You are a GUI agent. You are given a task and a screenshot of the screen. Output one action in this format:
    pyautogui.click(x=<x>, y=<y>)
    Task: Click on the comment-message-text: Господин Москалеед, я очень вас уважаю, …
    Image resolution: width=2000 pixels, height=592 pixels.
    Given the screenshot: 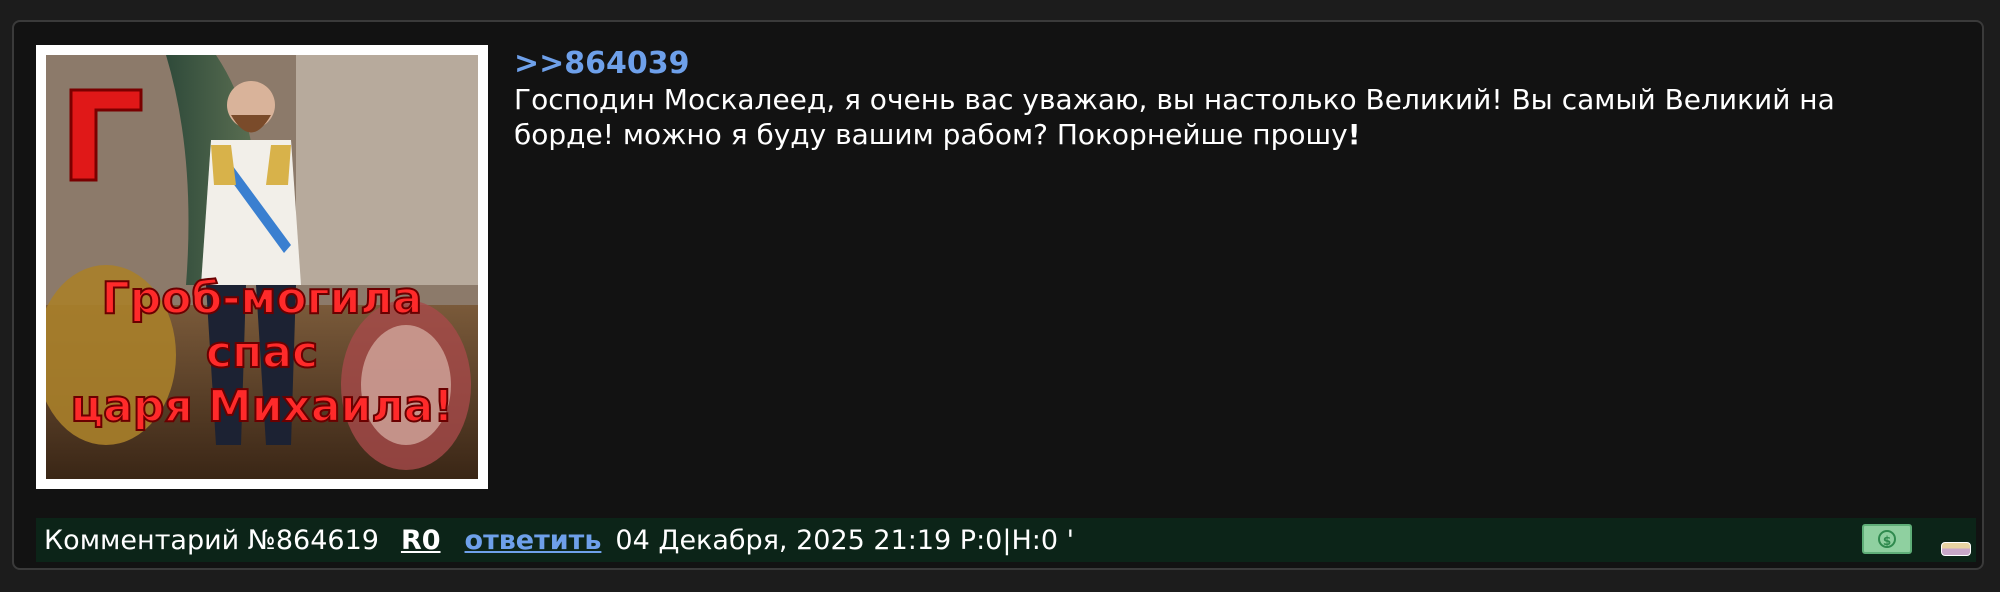 What is the action you would take?
    pyautogui.click(x=1174, y=117)
    